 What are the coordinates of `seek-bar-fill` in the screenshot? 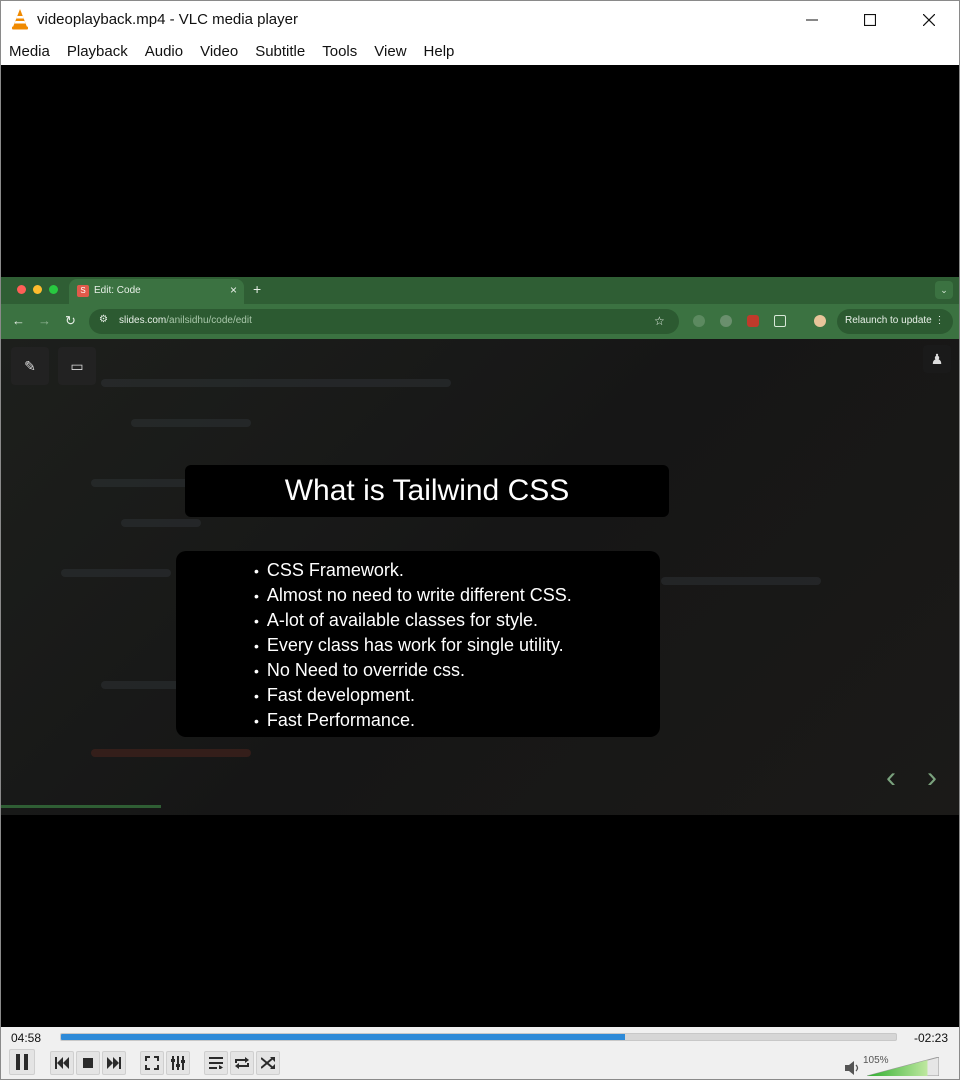 It's located at (343, 1037).